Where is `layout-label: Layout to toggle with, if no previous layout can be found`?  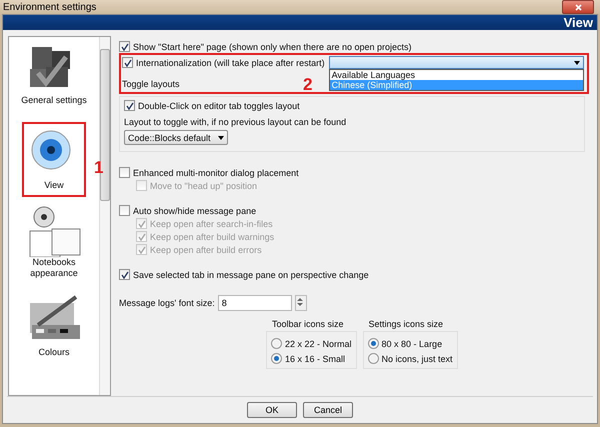 layout-label: Layout to toggle with, if no previous layout can be found is located at coordinates (236, 122).